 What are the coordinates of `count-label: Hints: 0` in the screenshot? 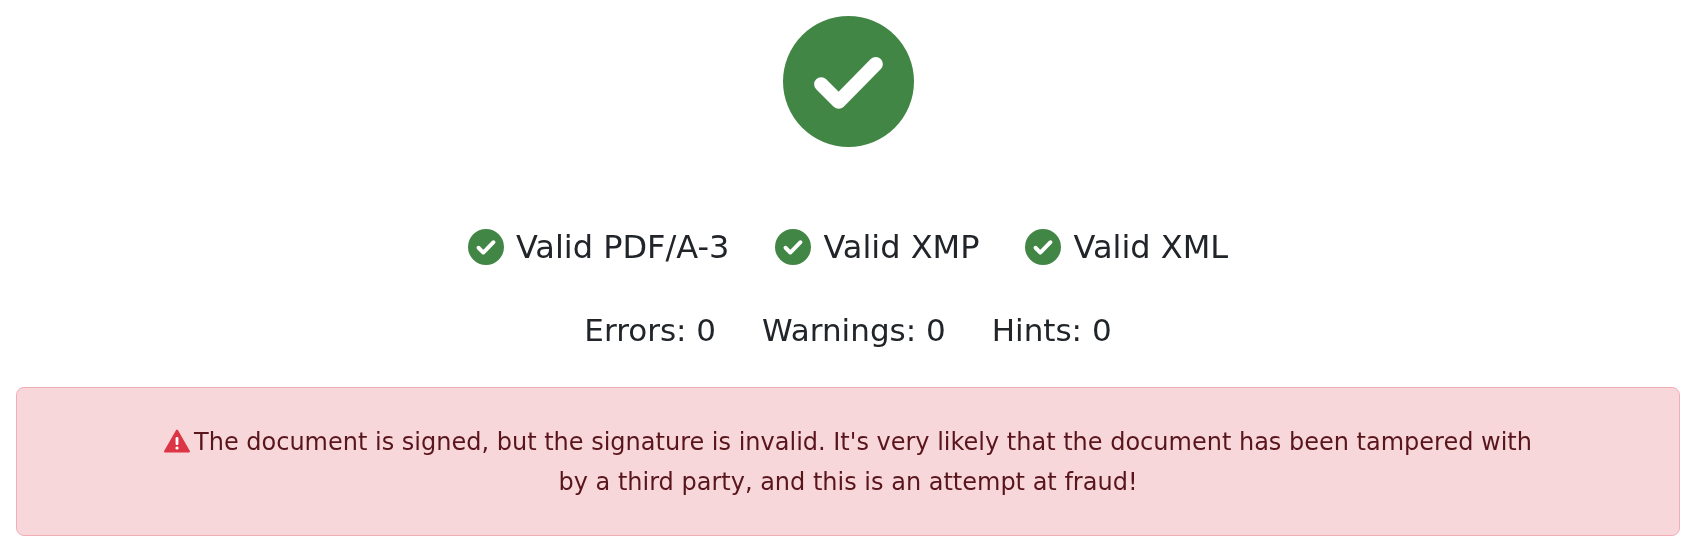 It's located at (1051, 330).